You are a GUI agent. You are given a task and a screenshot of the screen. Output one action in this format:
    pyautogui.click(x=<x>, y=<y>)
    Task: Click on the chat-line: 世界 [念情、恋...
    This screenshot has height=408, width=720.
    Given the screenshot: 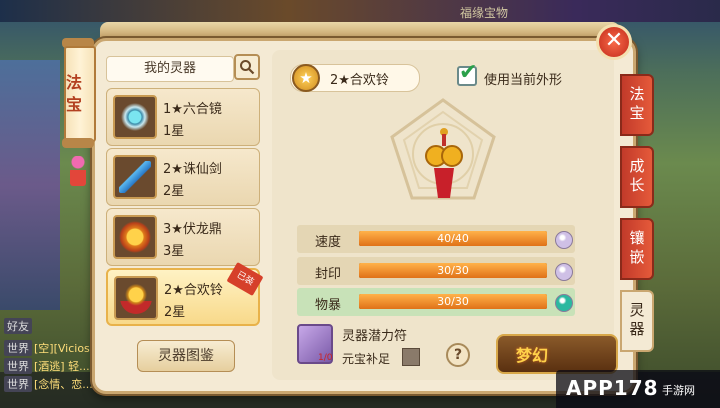 What is the action you would take?
    pyautogui.click(x=48, y=384)
    